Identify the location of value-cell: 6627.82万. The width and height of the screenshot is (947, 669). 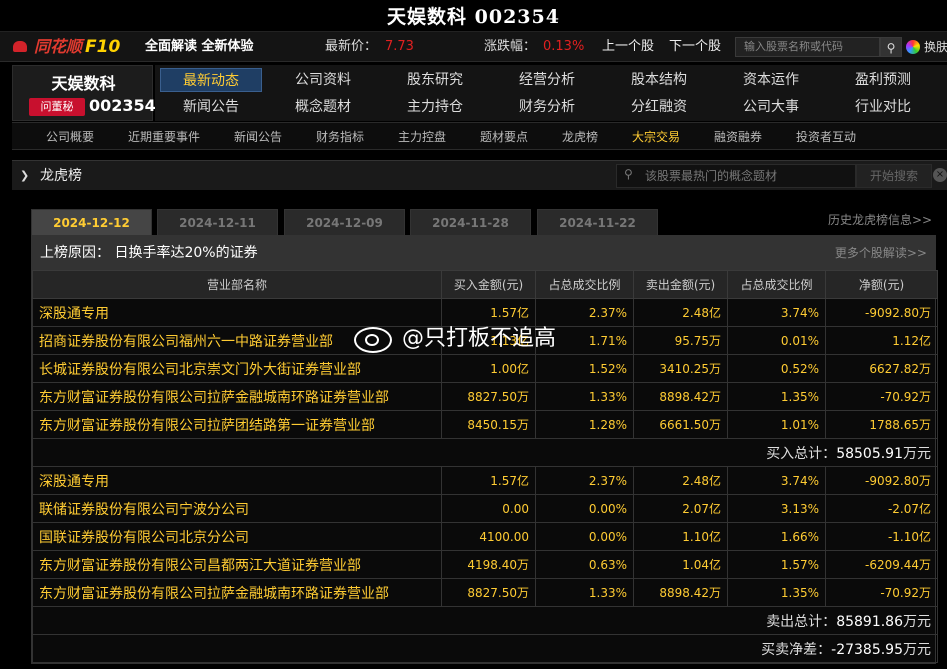
(881, 368).